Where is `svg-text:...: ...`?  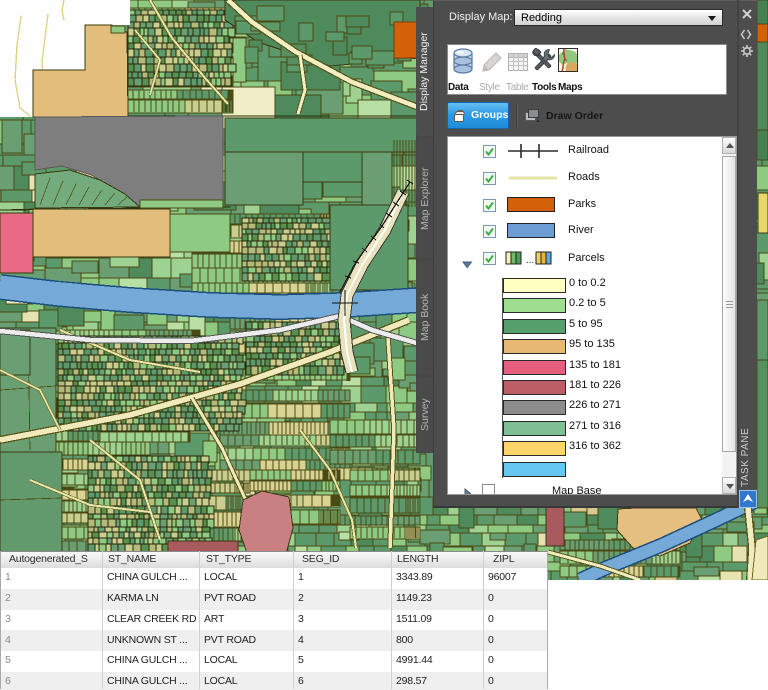 svg-text:...: ... is located at coordinates (530, 260).